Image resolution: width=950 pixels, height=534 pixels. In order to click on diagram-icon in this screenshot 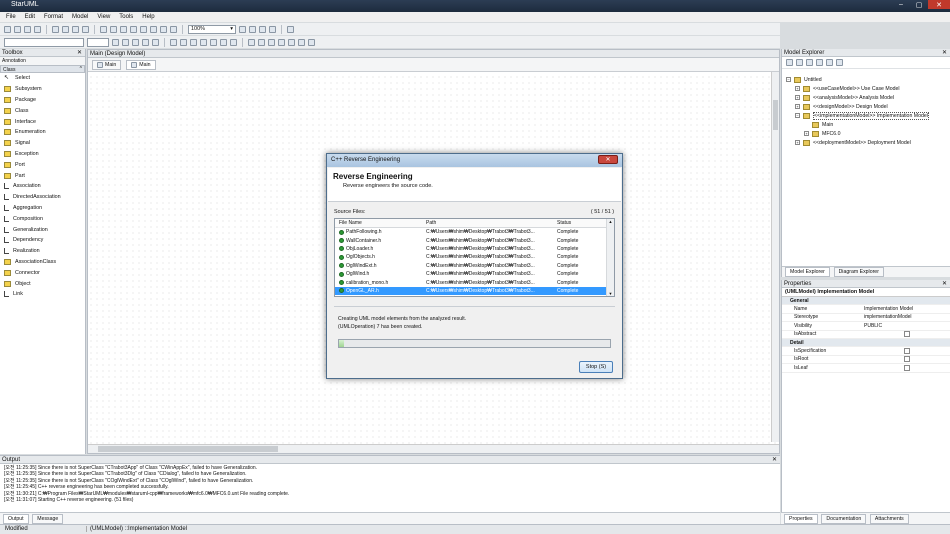, I will do `click(163, 29)`.